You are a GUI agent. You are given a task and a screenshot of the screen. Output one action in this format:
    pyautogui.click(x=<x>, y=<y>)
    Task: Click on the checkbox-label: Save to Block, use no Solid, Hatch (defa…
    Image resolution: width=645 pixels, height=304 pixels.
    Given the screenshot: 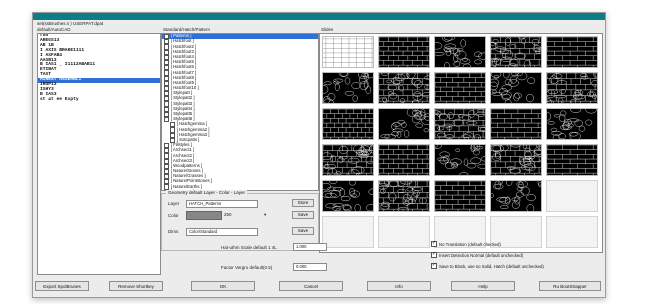 What is the action you would take?
    pyautogui.click(x=491, y=266)
    